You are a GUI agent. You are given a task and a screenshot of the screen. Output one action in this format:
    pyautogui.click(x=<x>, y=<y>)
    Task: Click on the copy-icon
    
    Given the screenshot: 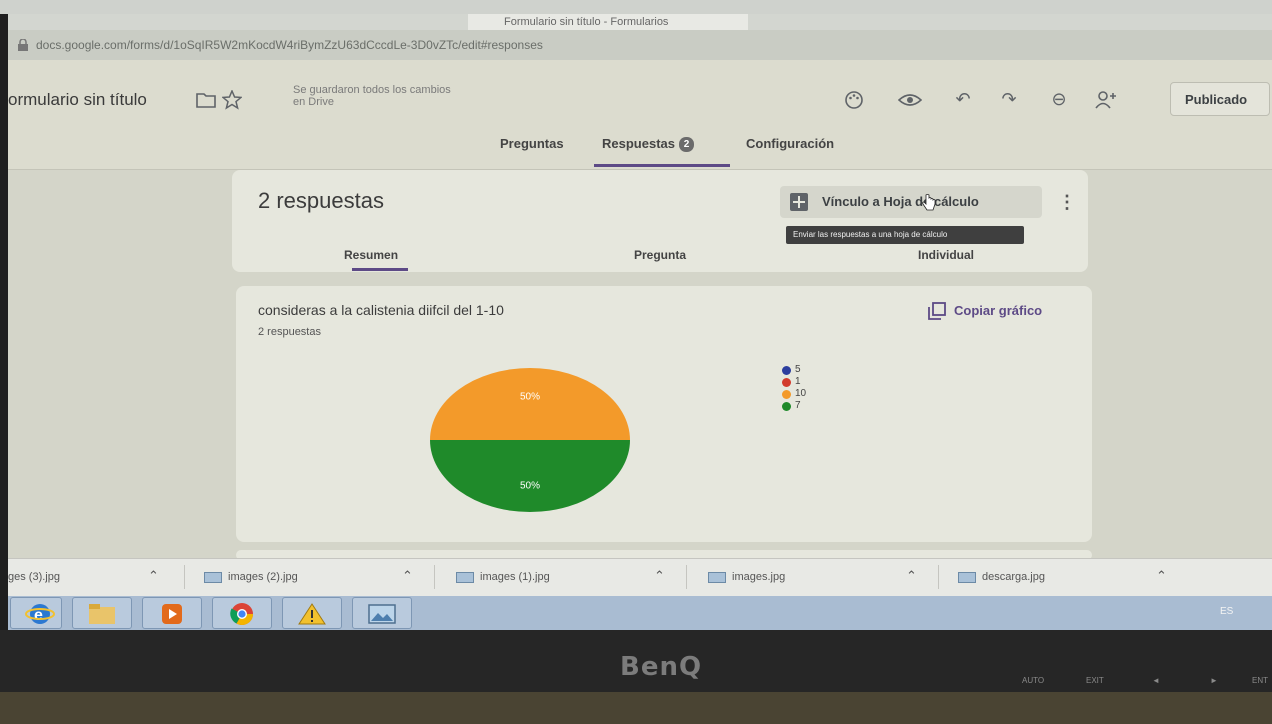 What is the action you would take?
    pyautogui.click(x=937, y=311)
    